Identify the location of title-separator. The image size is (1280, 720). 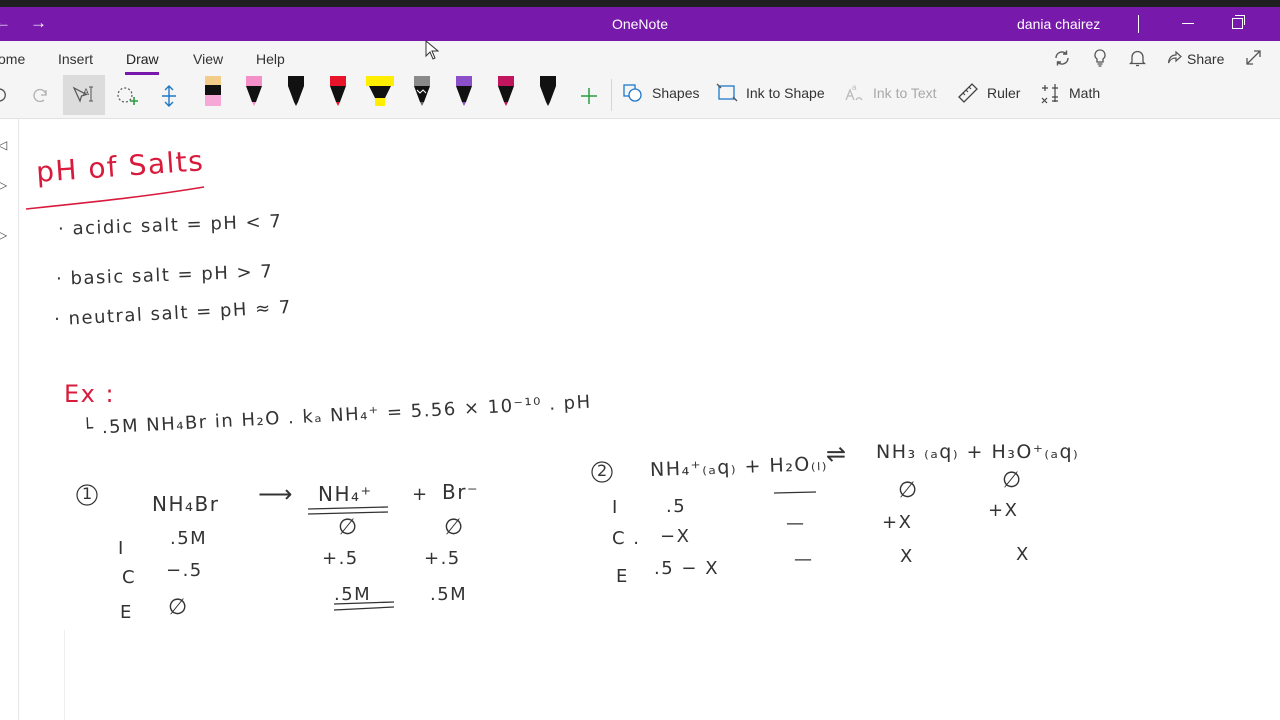
(1138, 24).